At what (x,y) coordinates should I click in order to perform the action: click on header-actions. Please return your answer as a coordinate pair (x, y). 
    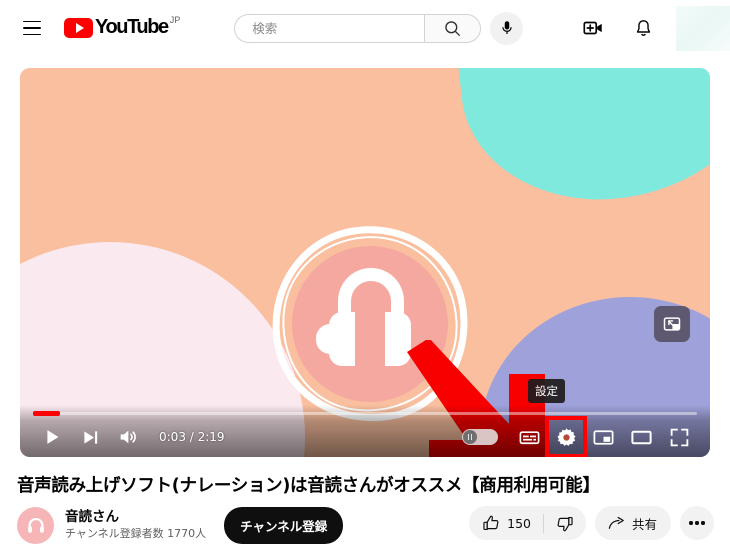
    Looking at the image, I should click on (653, 28).